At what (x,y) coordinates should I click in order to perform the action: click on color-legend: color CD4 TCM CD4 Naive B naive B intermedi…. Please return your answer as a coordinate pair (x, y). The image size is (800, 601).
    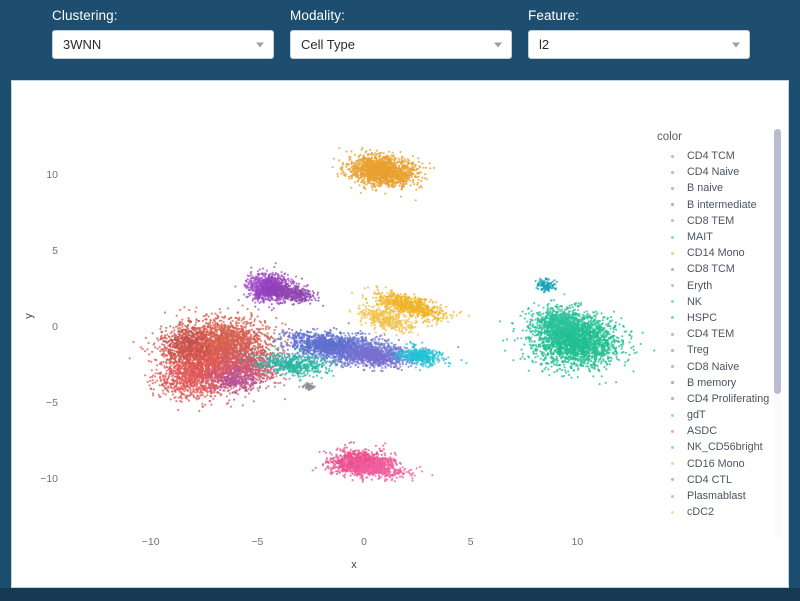
    Looking at the image, I should click on (719, 336).